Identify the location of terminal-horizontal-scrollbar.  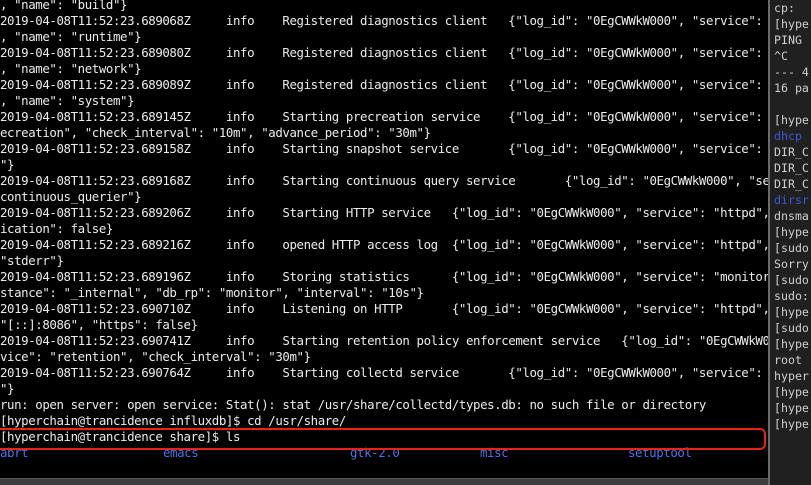
(384, 481).